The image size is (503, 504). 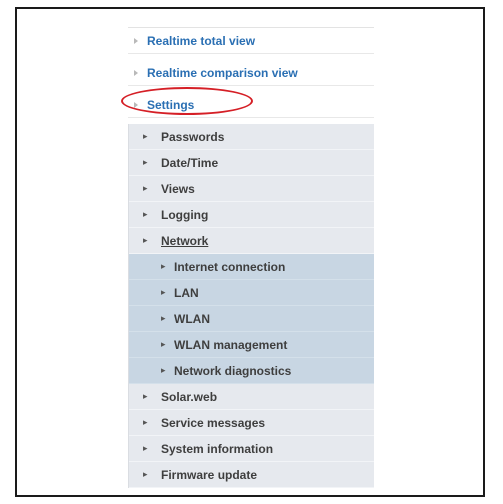 I want to click on submenu-item-label: LAN, so click(x=186, y=292).